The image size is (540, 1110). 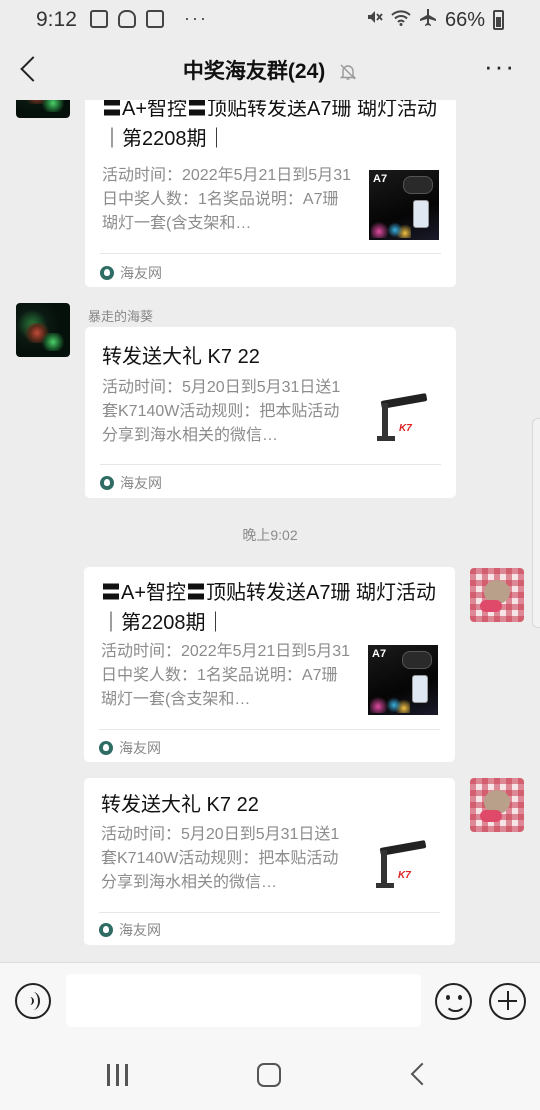 I want to click on voice-input-button, so click(x=33, y=1001).